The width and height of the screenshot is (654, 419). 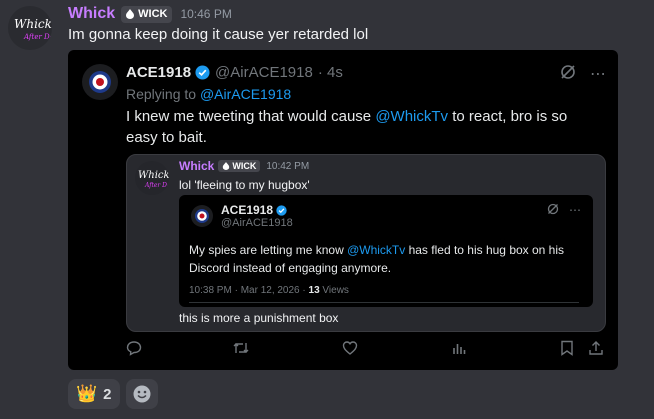 What do you see at coordinates (257, 223) in the screenshot?
I see `inner-tweet-handle: @AirACE1918` at bounding box center [257, 223].